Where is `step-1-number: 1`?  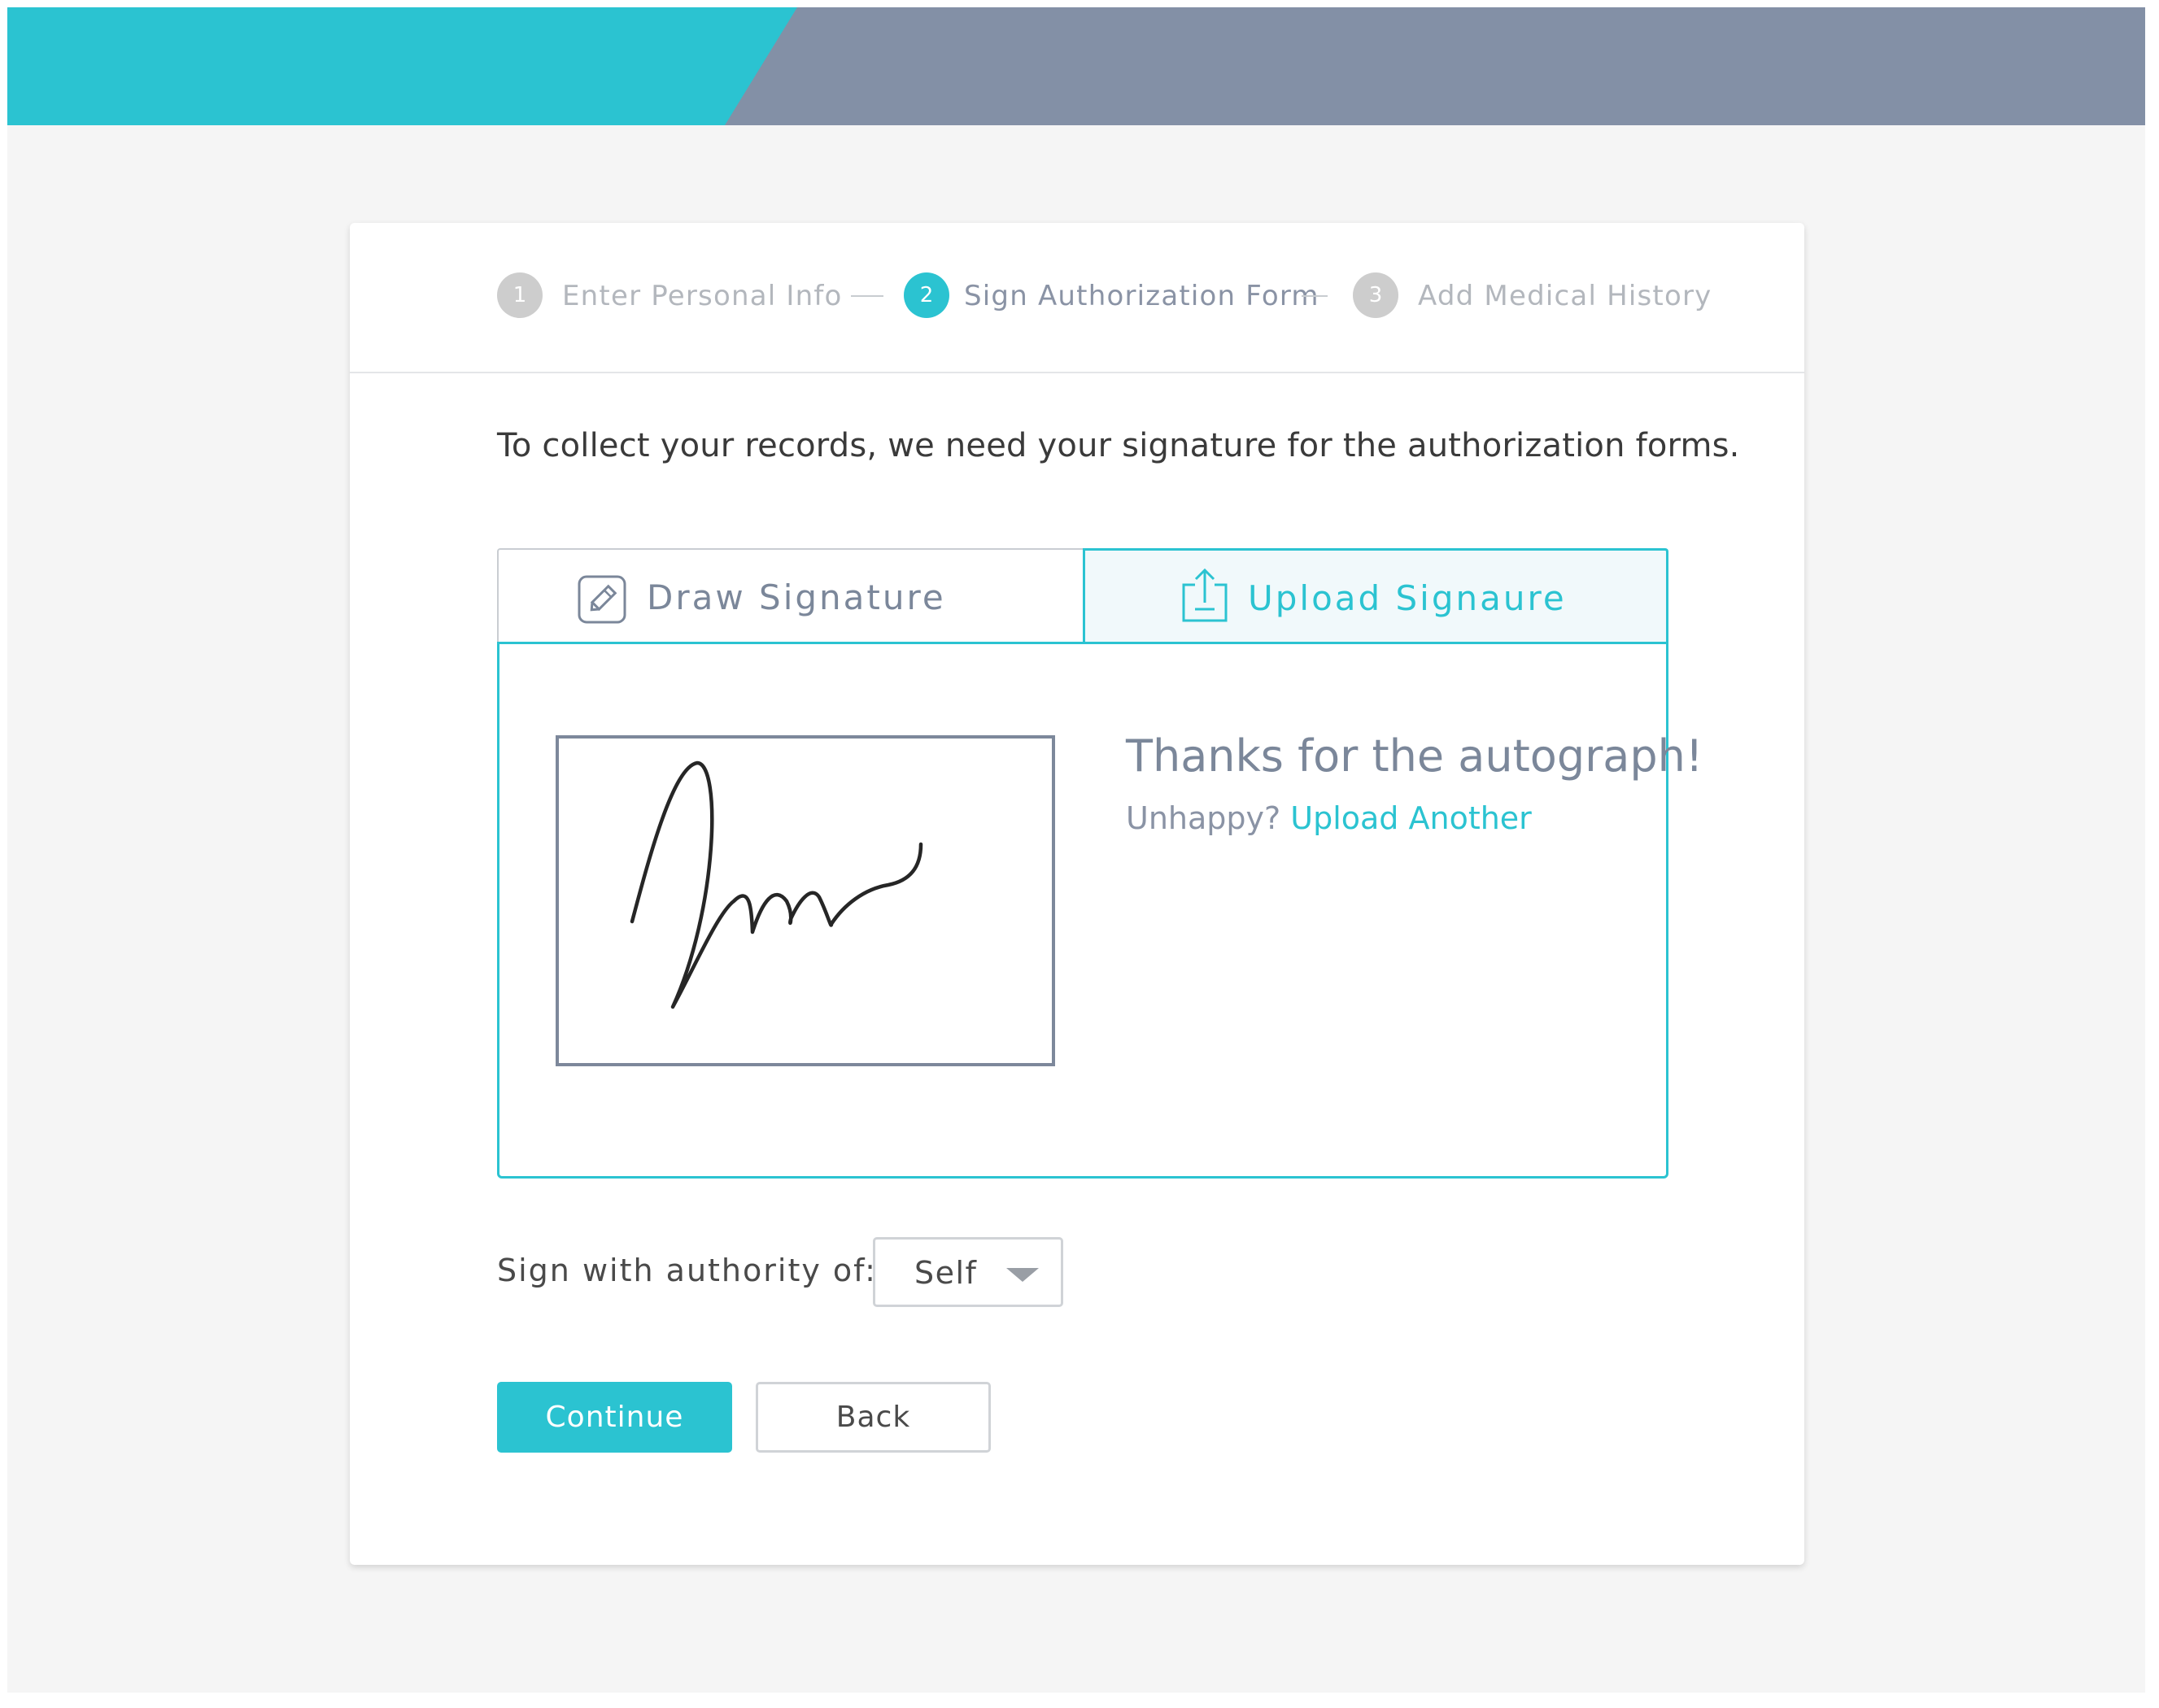
step-1-number: 1 is located at coordinates (520, 295).